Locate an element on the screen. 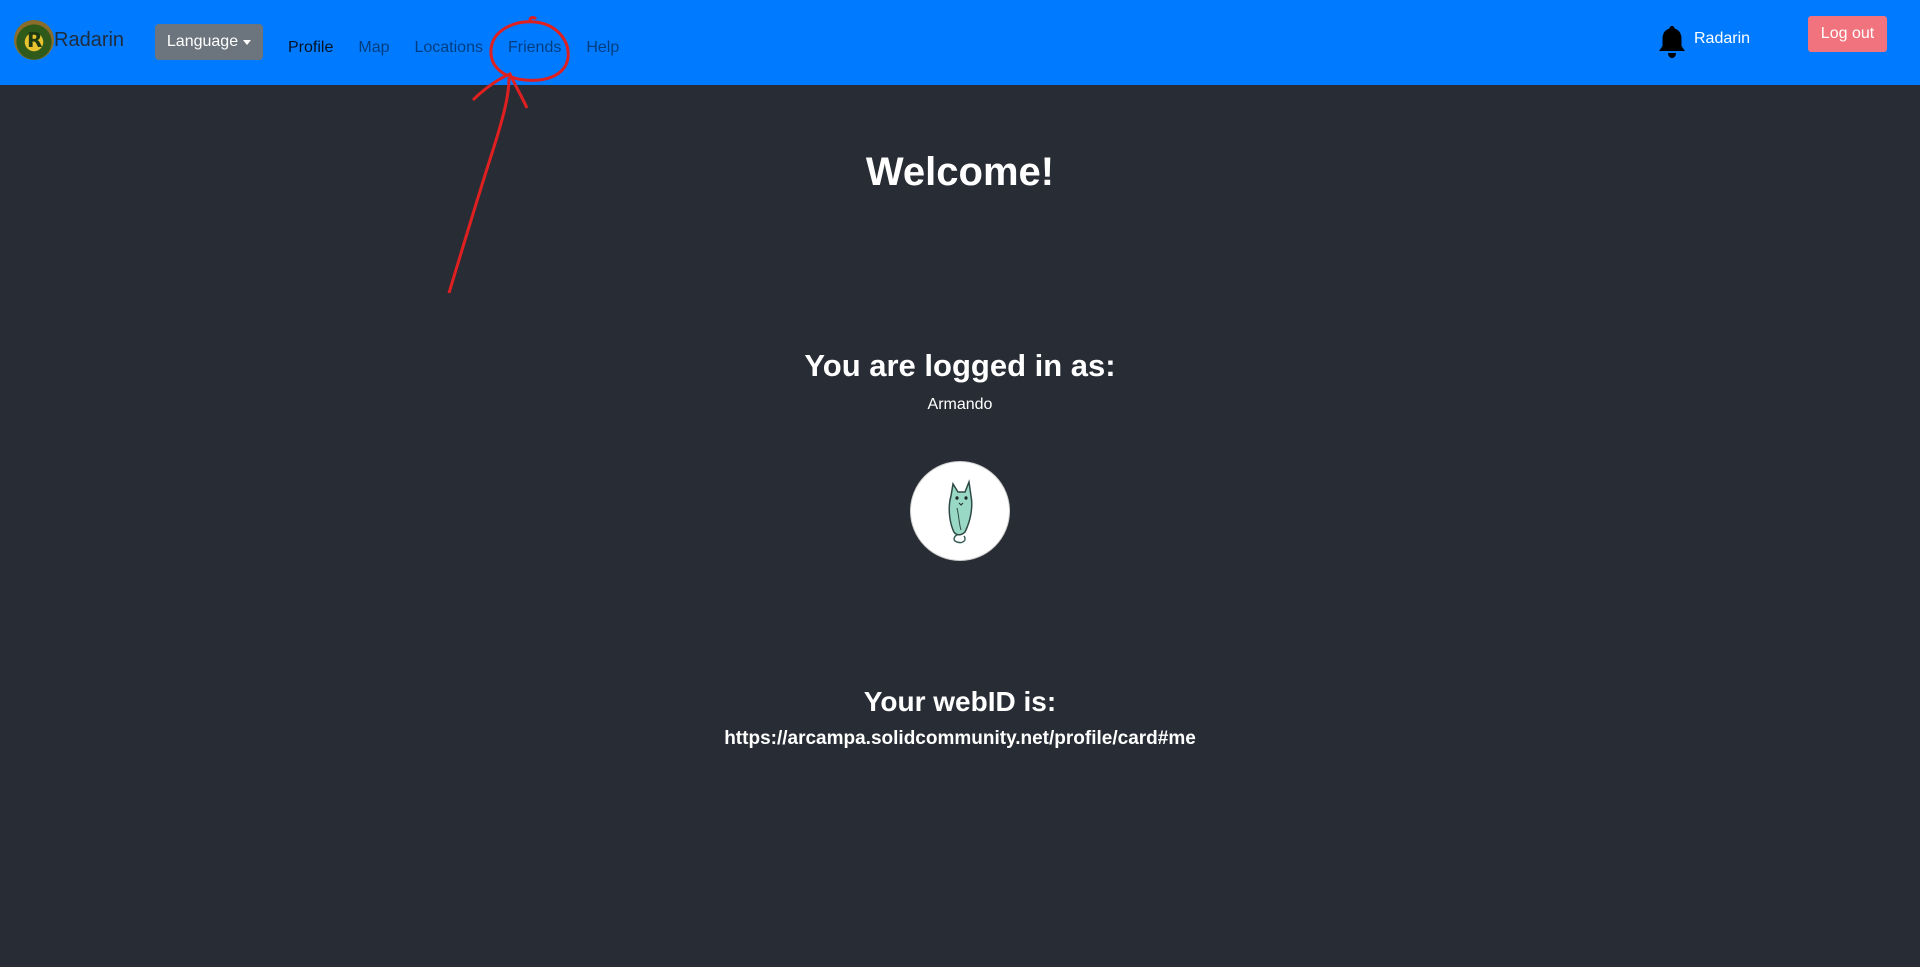  language-label: Language is located at coordinates (202, 41).